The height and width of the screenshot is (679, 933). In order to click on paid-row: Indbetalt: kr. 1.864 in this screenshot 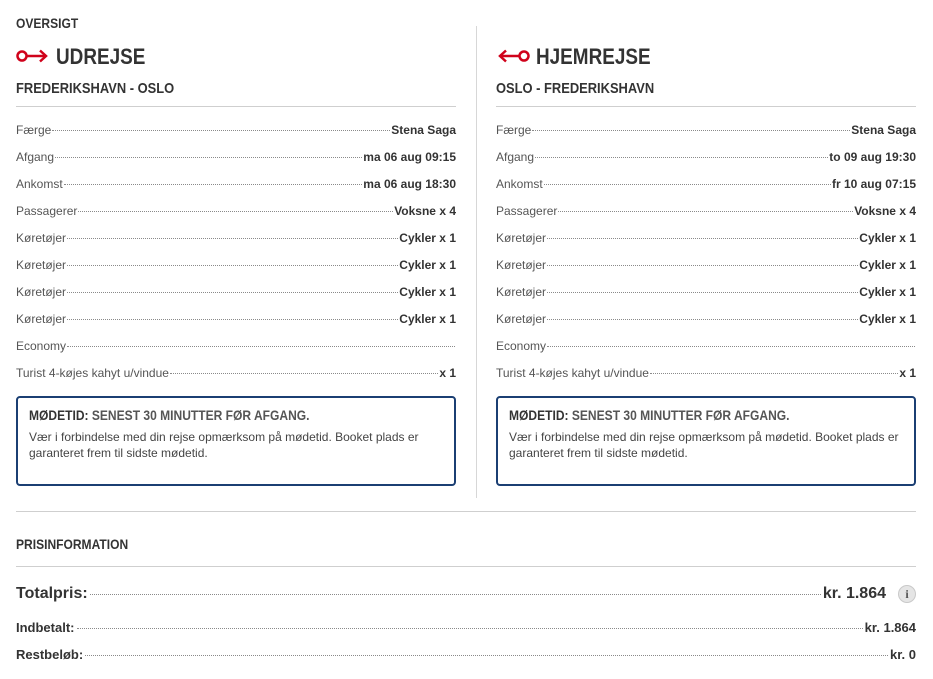, I will do `click(466, 627)`.